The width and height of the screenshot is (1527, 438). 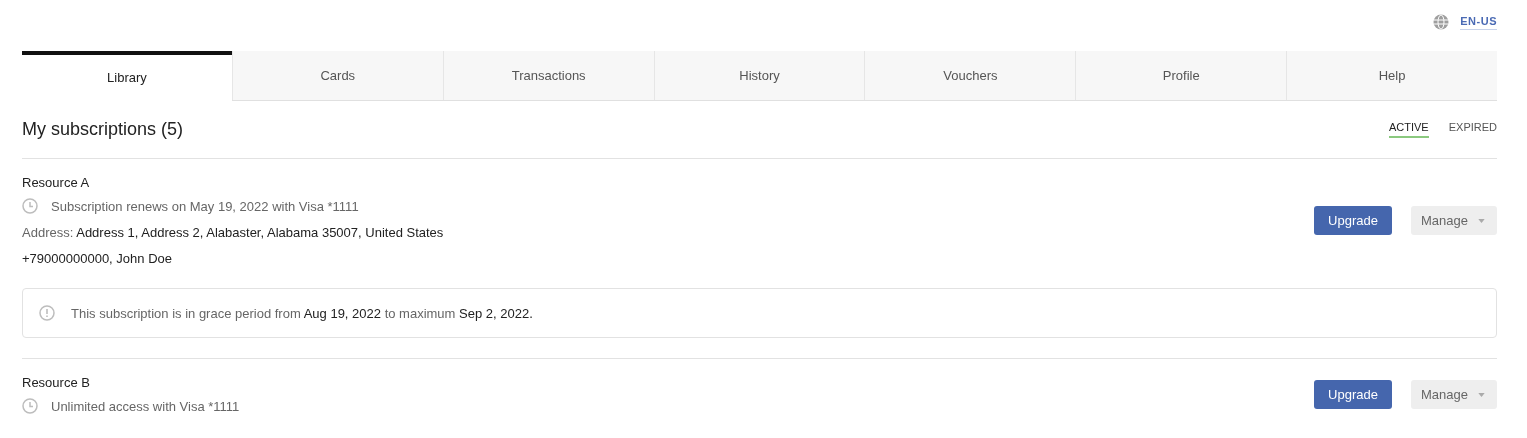 What do you see at coordinates (233, 232) in the screenshot?
I see `address-text: Address: Address 1, Address 2, Alabaster, Alabama 35007, United States` at bounding box center [233, 232].